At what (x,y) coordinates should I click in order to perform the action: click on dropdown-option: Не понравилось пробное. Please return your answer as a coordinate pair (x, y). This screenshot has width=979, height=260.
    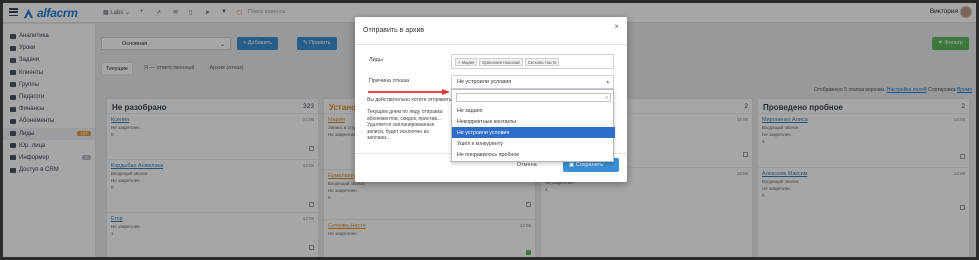
    Looking at the image, I should click on (533, 154).